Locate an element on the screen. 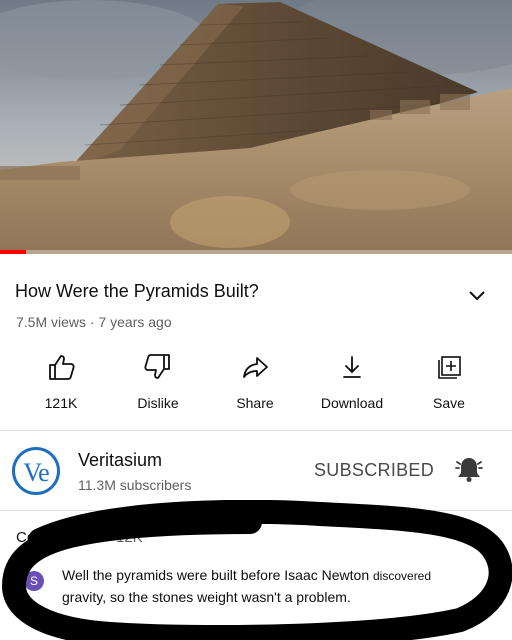 Image resolution: width=512 pixels, height=640 pixels. action-bar: 121K Dislike Share Download Save is located at coordinates (256, 388).